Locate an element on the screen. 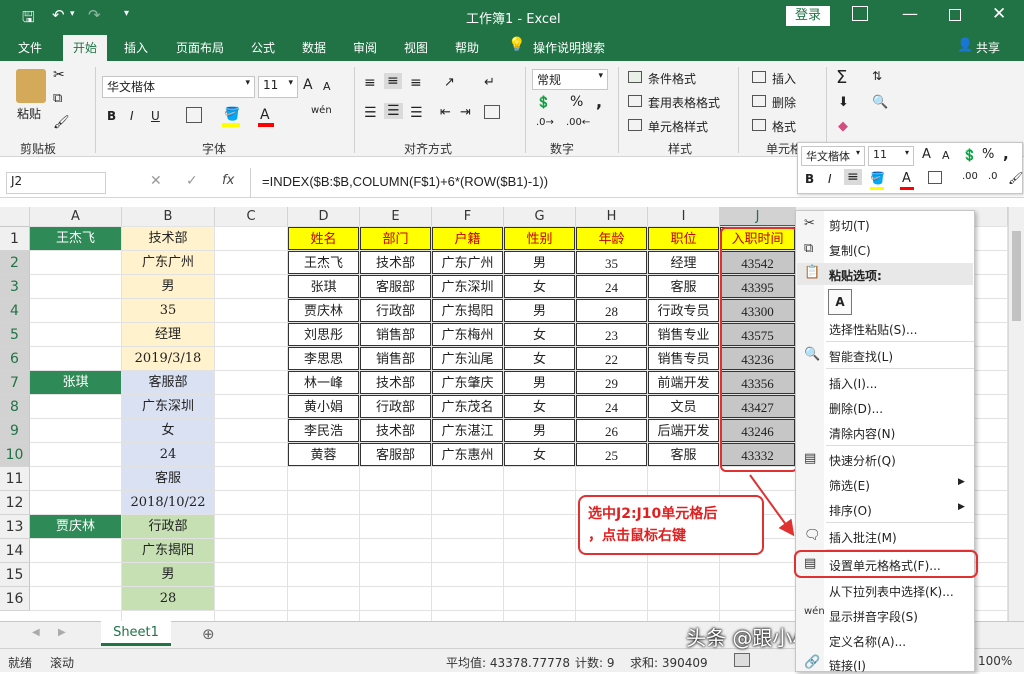  cell-B: 客服部 is located at coordinates (168, 382).